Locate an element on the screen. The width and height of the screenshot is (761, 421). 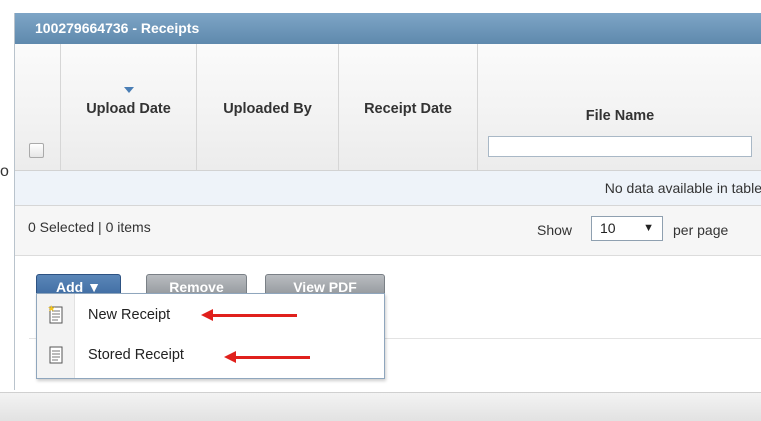
empty-table-message: No data available in table is located at coordinates (682, 188).